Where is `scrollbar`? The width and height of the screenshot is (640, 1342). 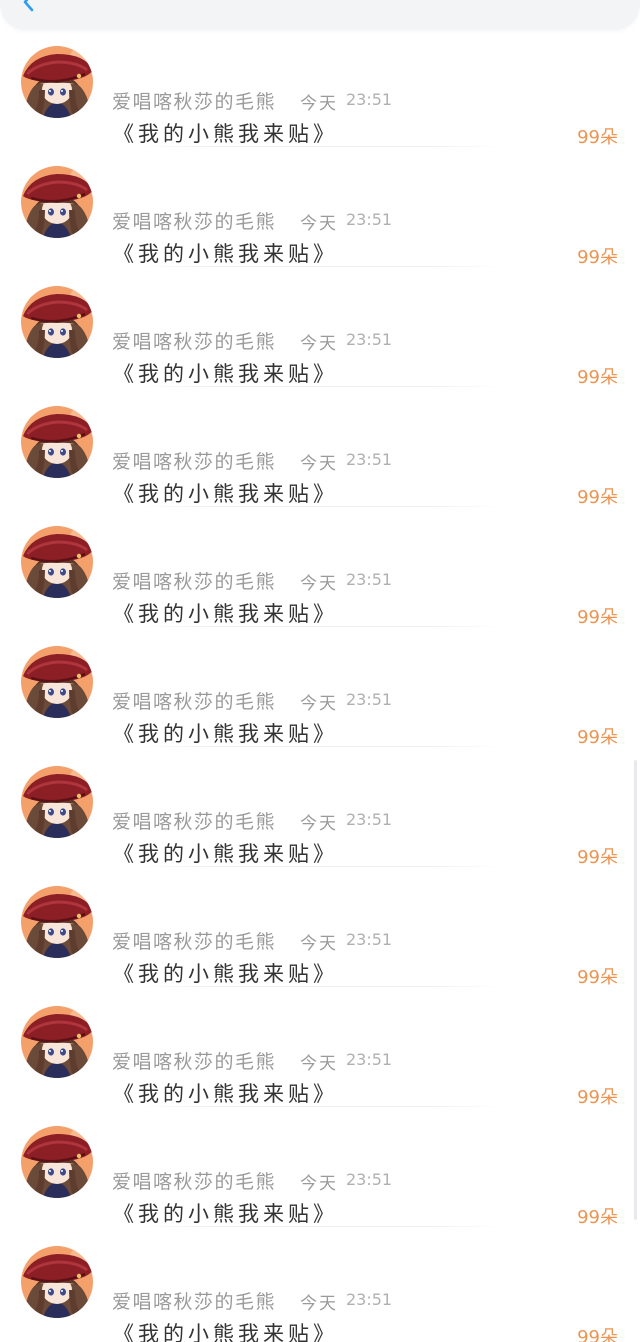
scrollbar is located at coordinates (635, 990).